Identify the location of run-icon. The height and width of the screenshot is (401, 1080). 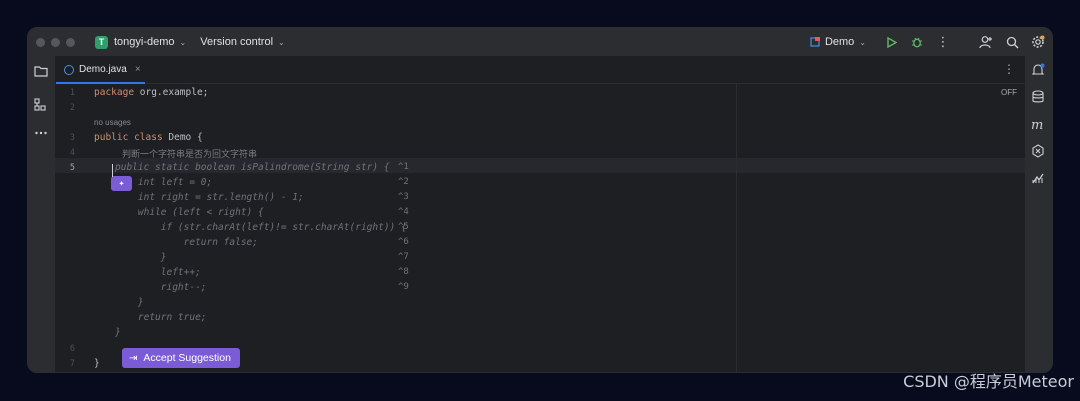
(891, 42).